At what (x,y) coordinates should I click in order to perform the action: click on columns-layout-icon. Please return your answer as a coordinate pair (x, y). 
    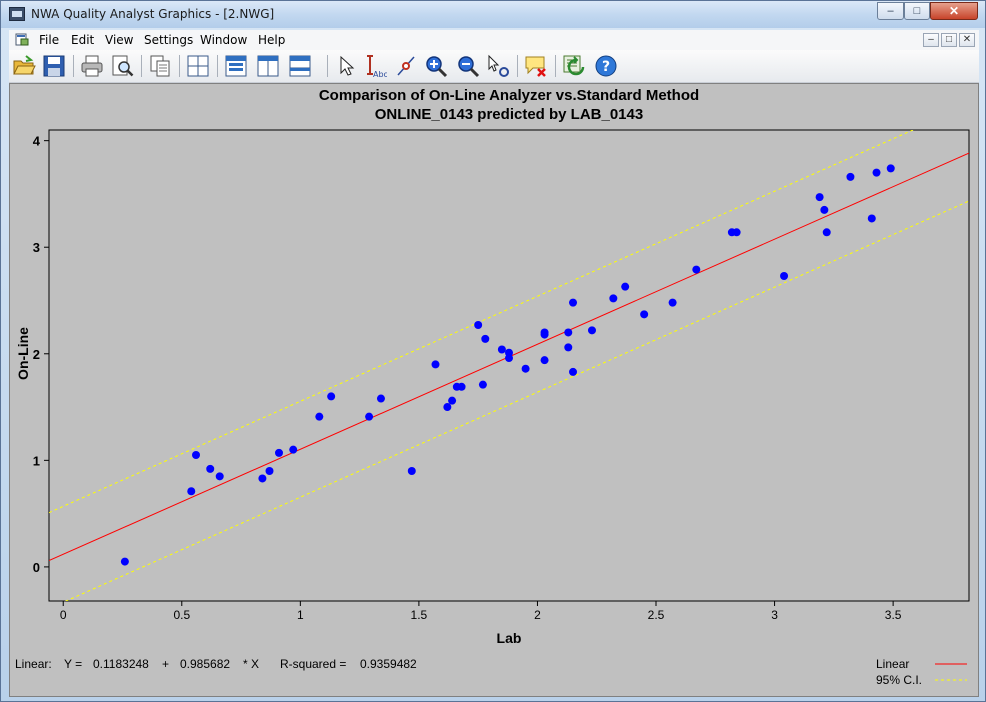
    Looking at the image, I should click on (268, 66).